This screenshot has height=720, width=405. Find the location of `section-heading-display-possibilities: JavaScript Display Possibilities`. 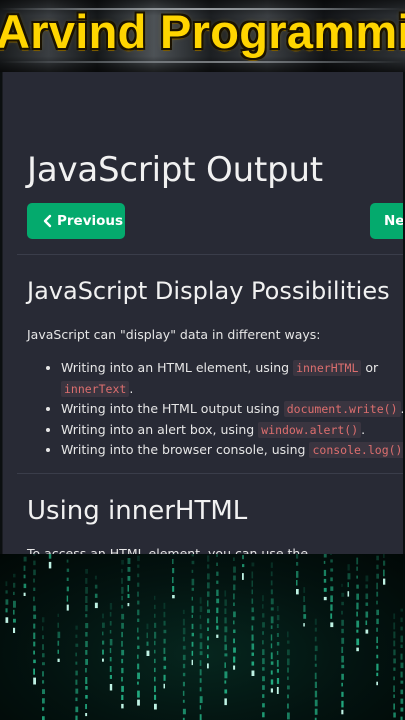

section-heading-display-possibilities: JavaScript Display Possibilities is located at coordinates (208, 291).